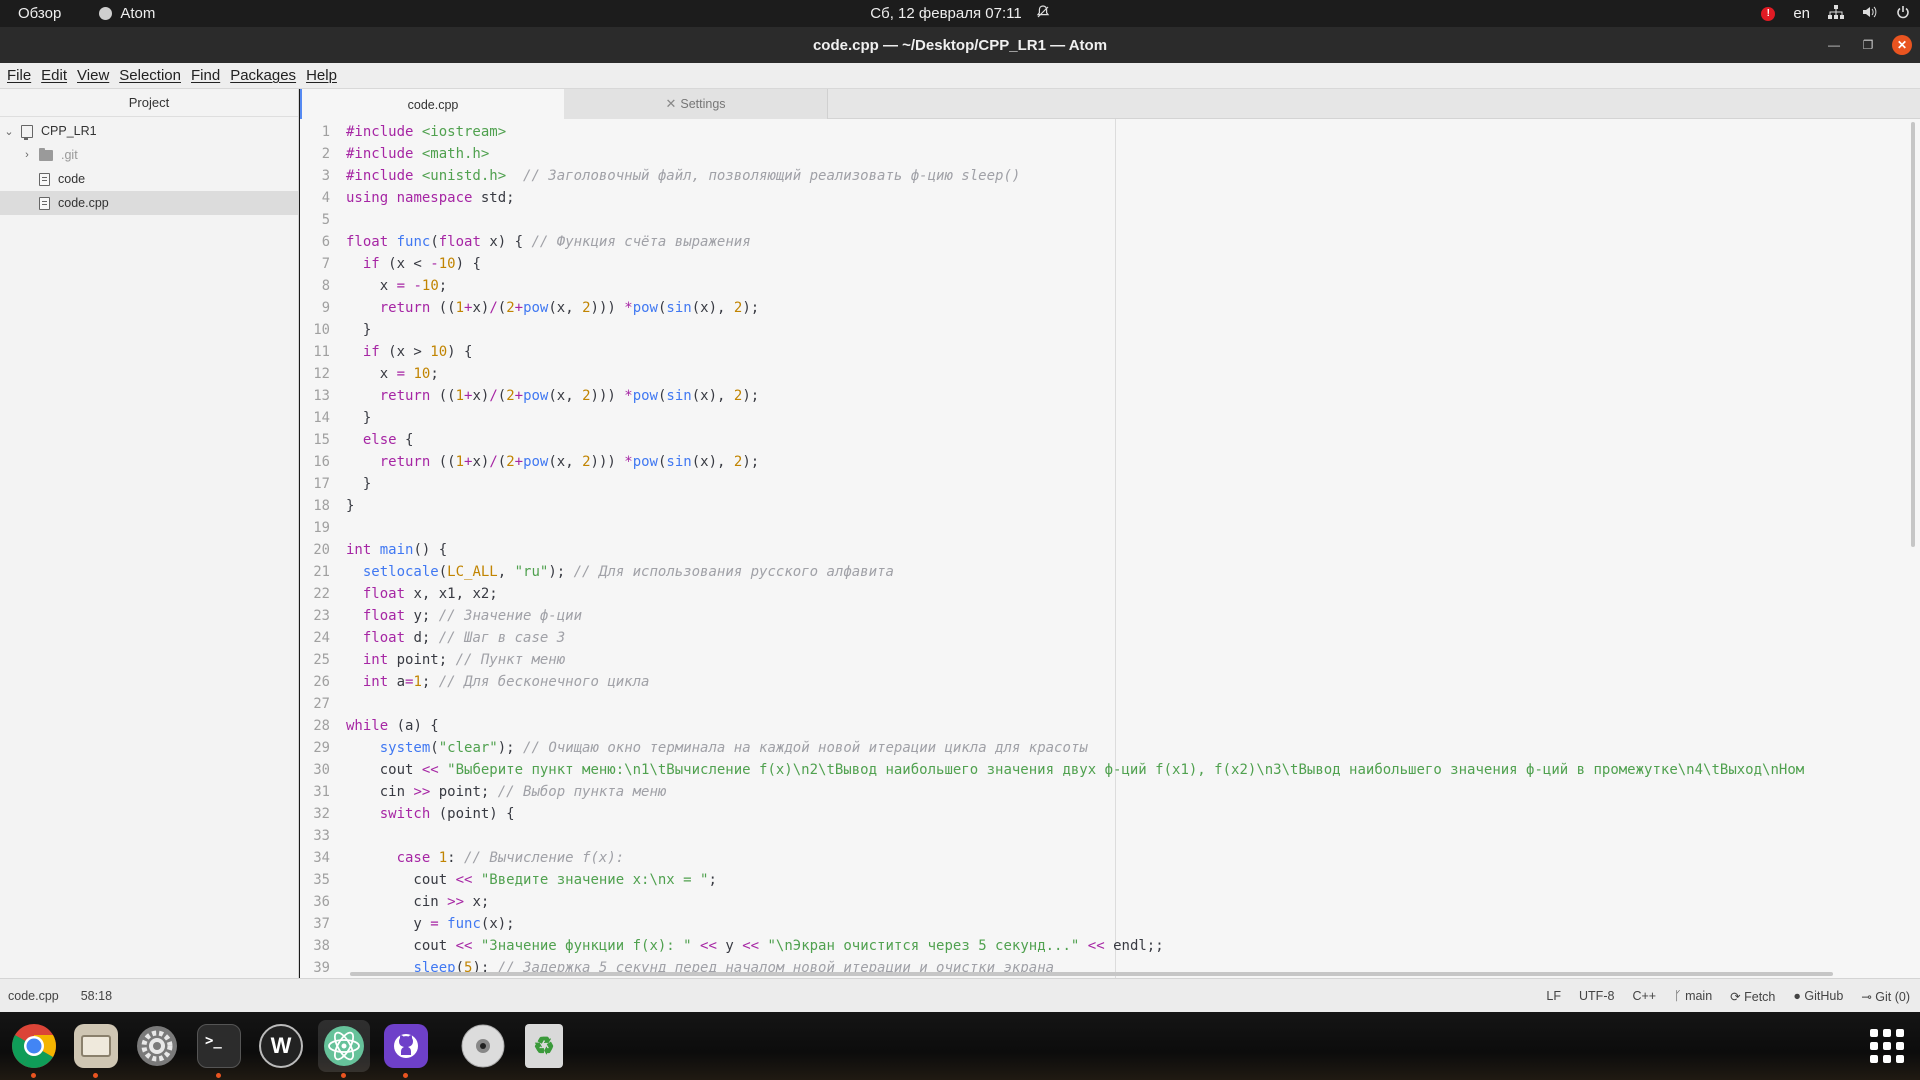  I want to click on line-number: 36, so click(315, 902).